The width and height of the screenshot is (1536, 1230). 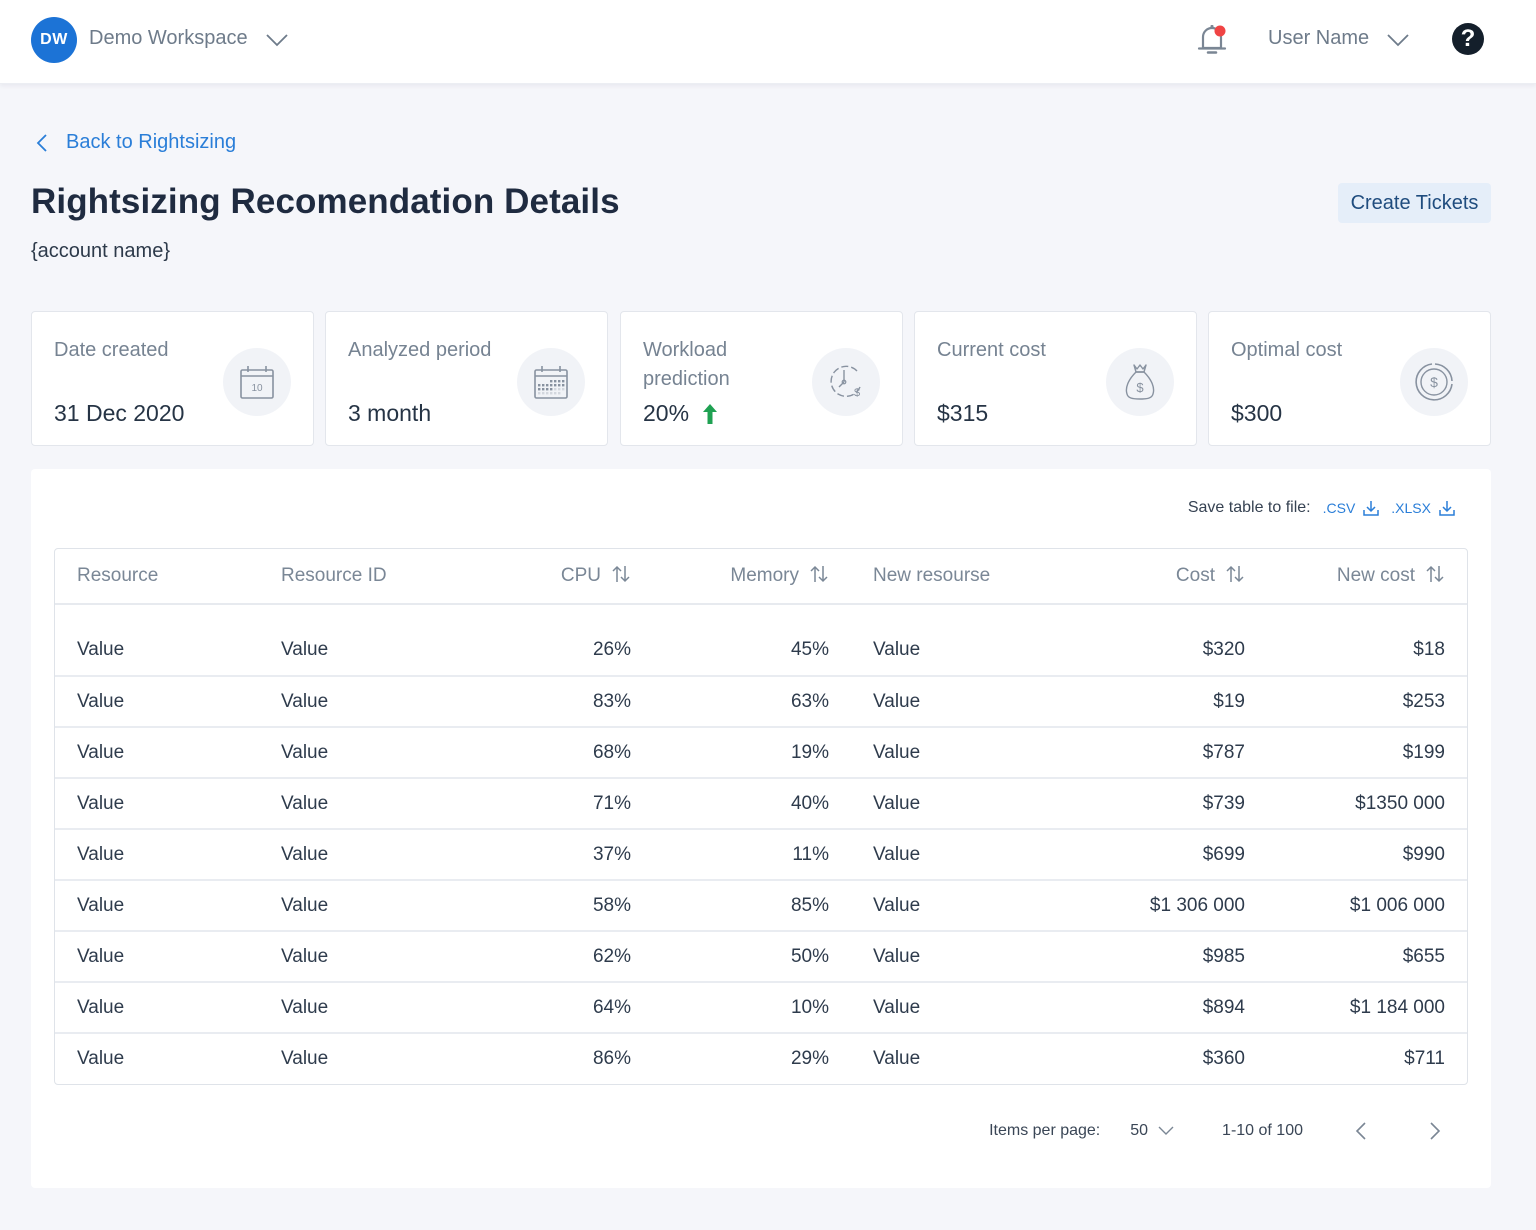 What do you see at coordinates (558, 855) in the screenshot?
I see `table-cell: 37%` at bounding box center [558, 855].